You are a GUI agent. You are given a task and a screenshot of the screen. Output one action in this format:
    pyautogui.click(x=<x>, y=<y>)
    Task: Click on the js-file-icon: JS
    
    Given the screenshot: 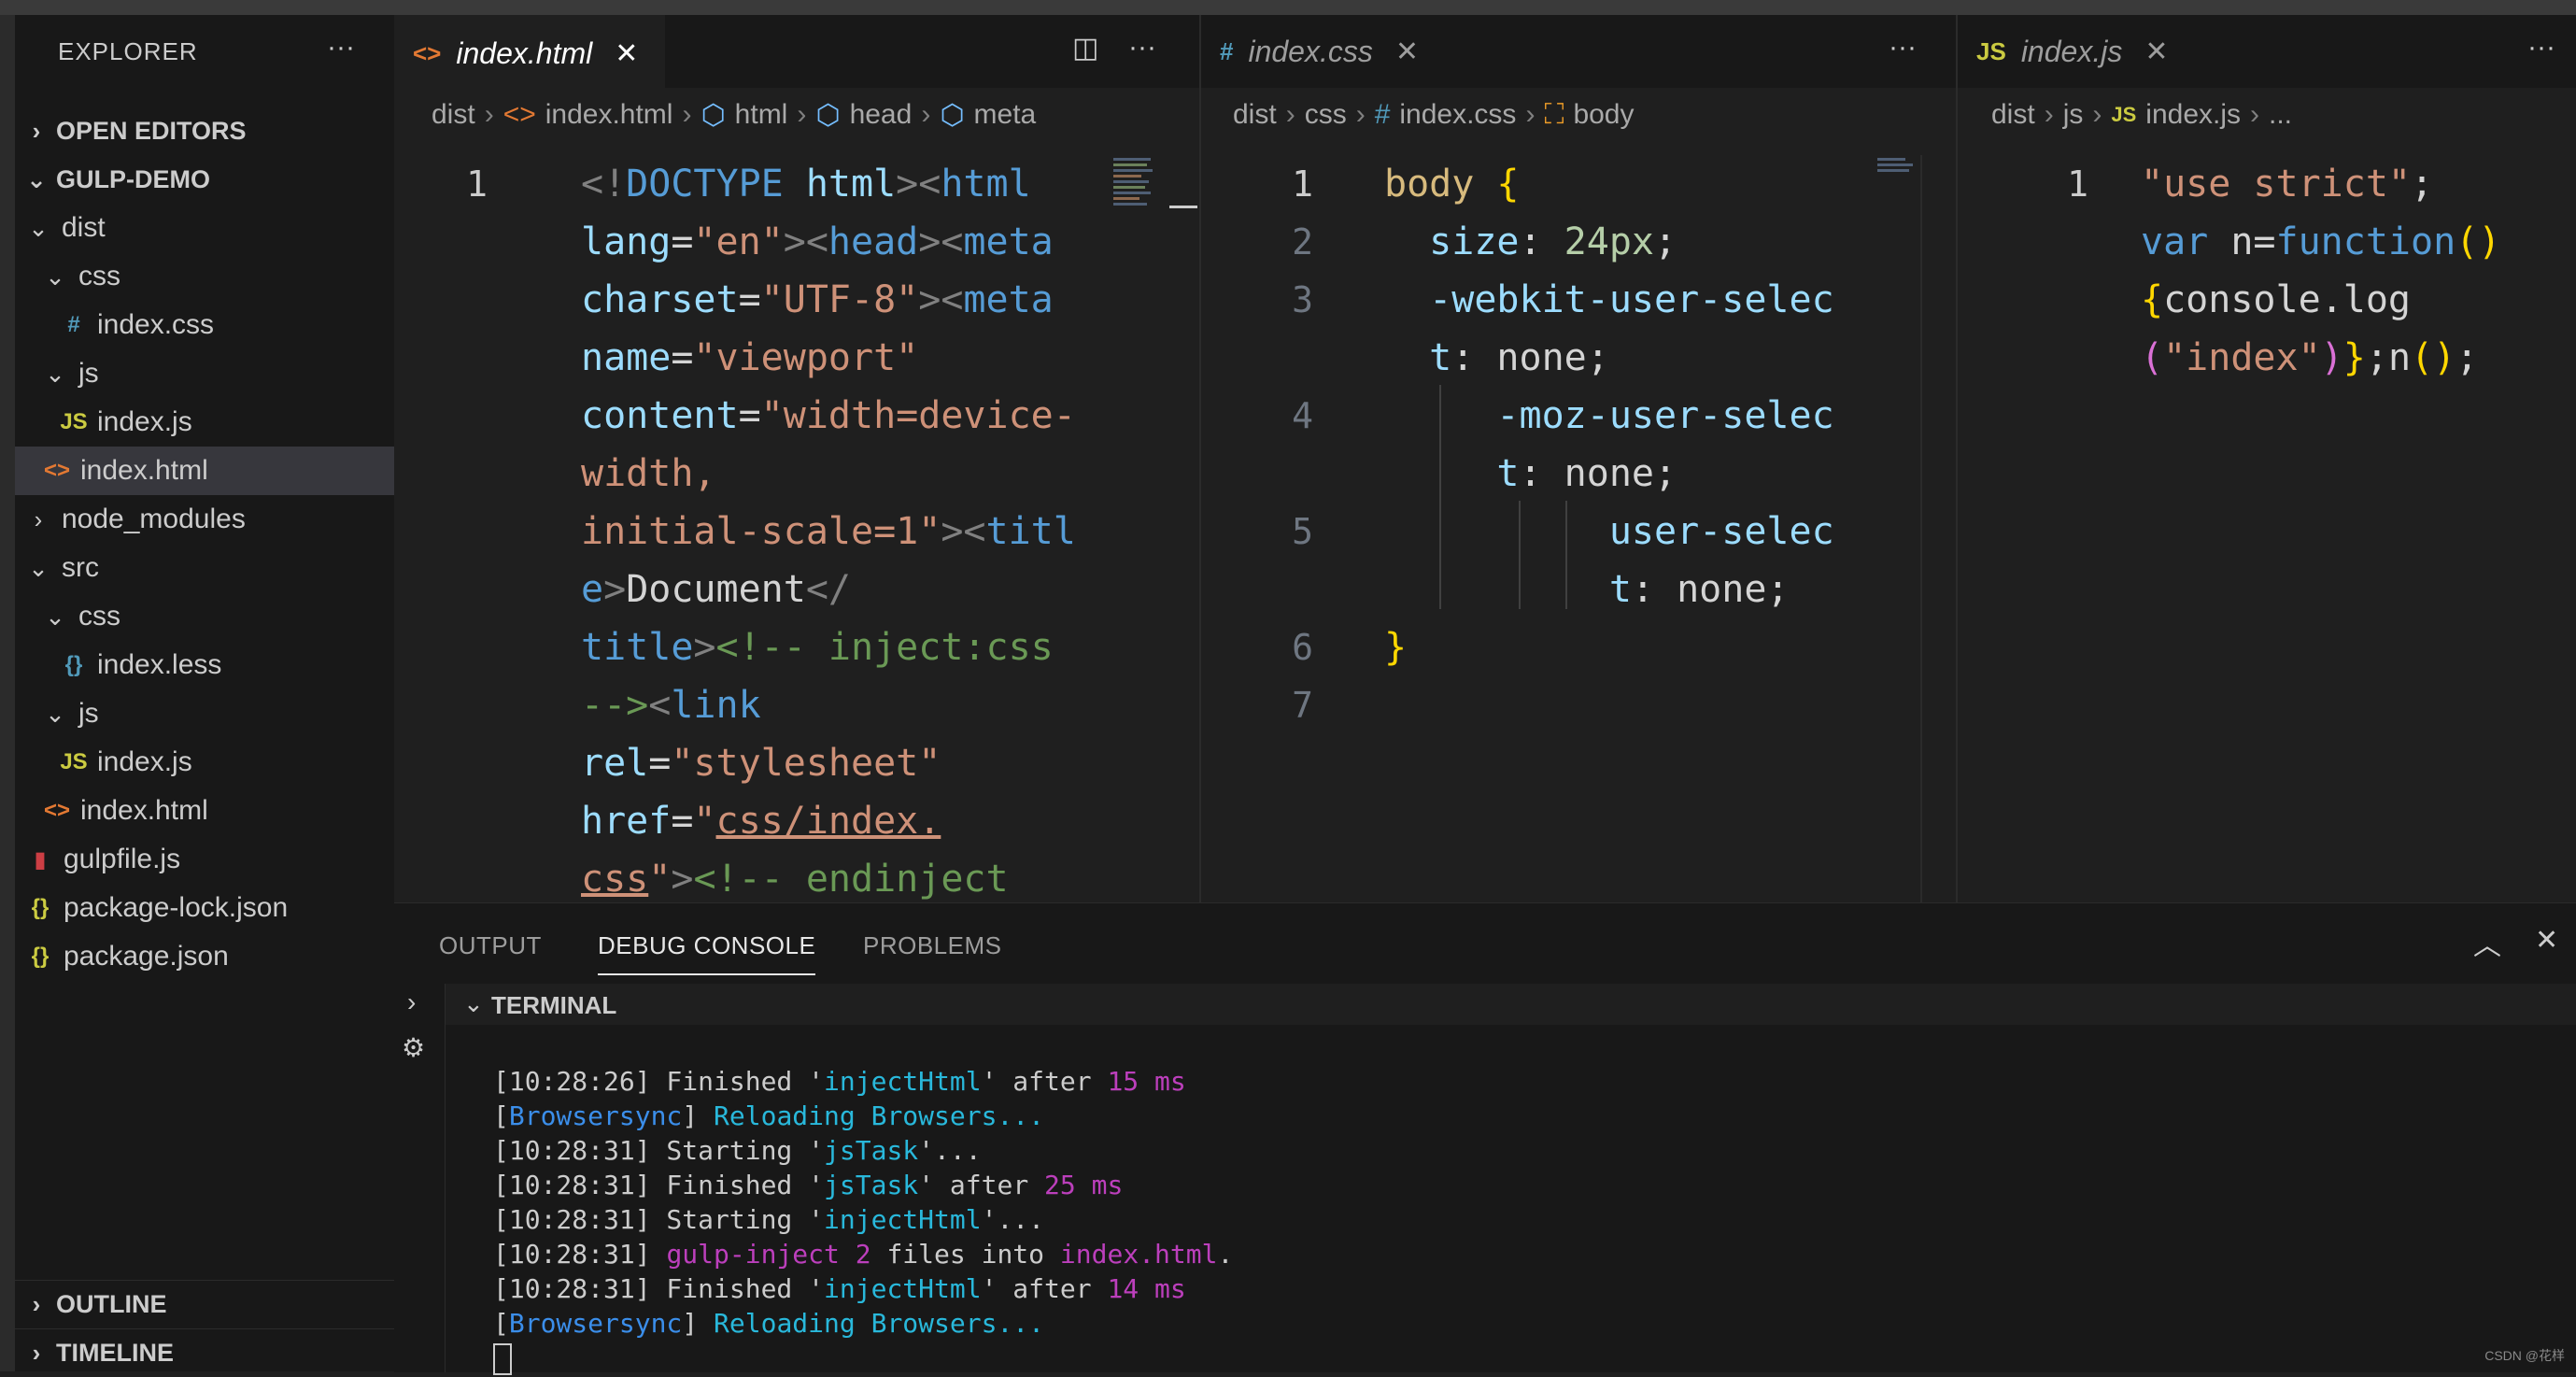 What is the action you would take?
    pyautogui.click(x=74, y=421)
    